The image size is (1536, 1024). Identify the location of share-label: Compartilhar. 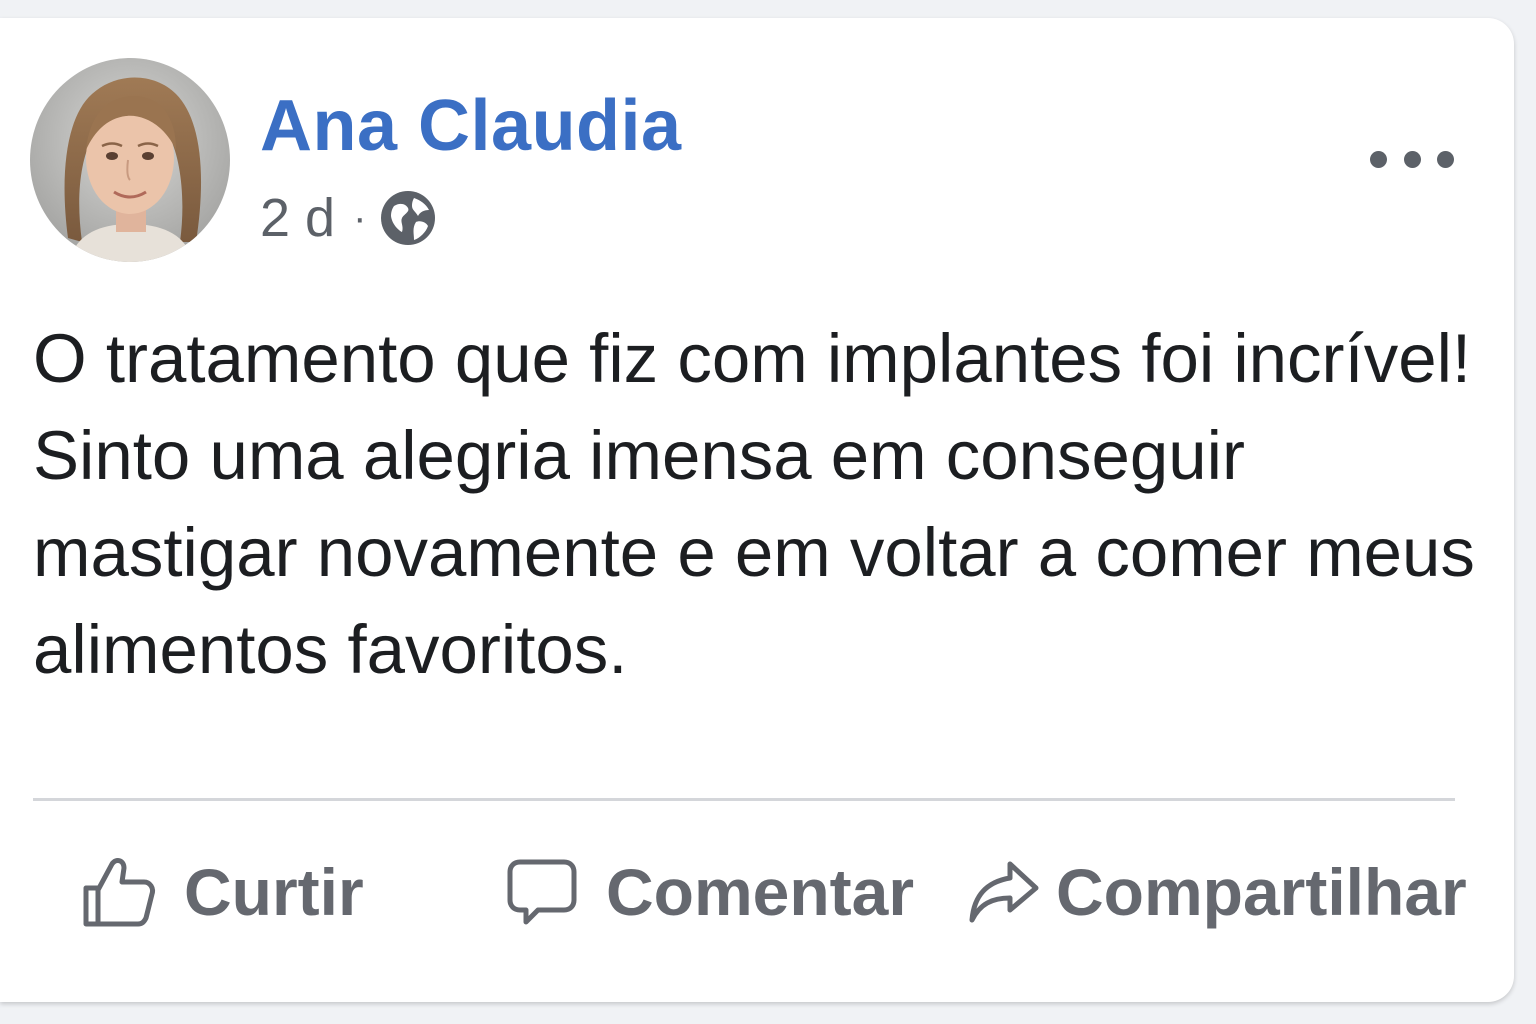
(1261, 892).